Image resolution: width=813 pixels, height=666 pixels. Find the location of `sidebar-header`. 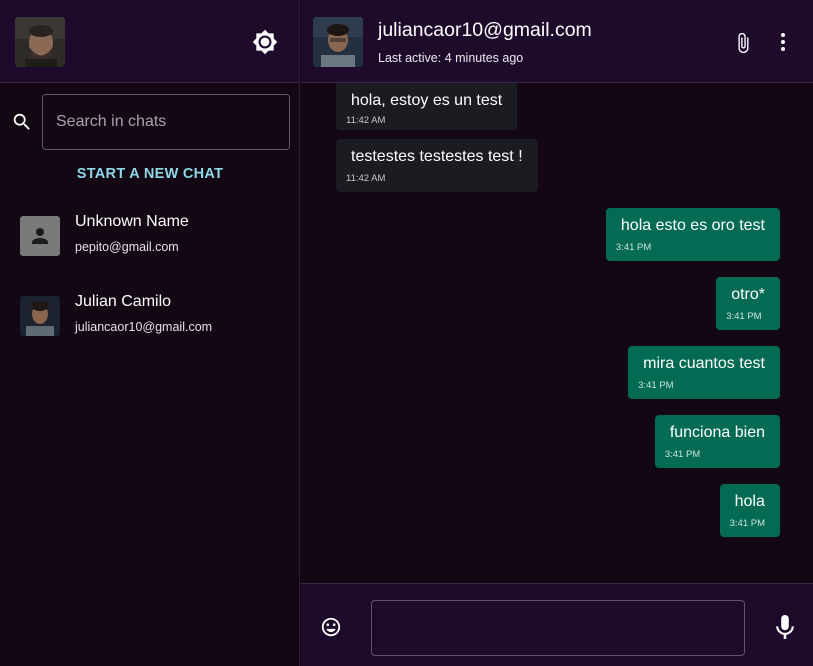

sidebar-header is located at coordinates (149, 41).